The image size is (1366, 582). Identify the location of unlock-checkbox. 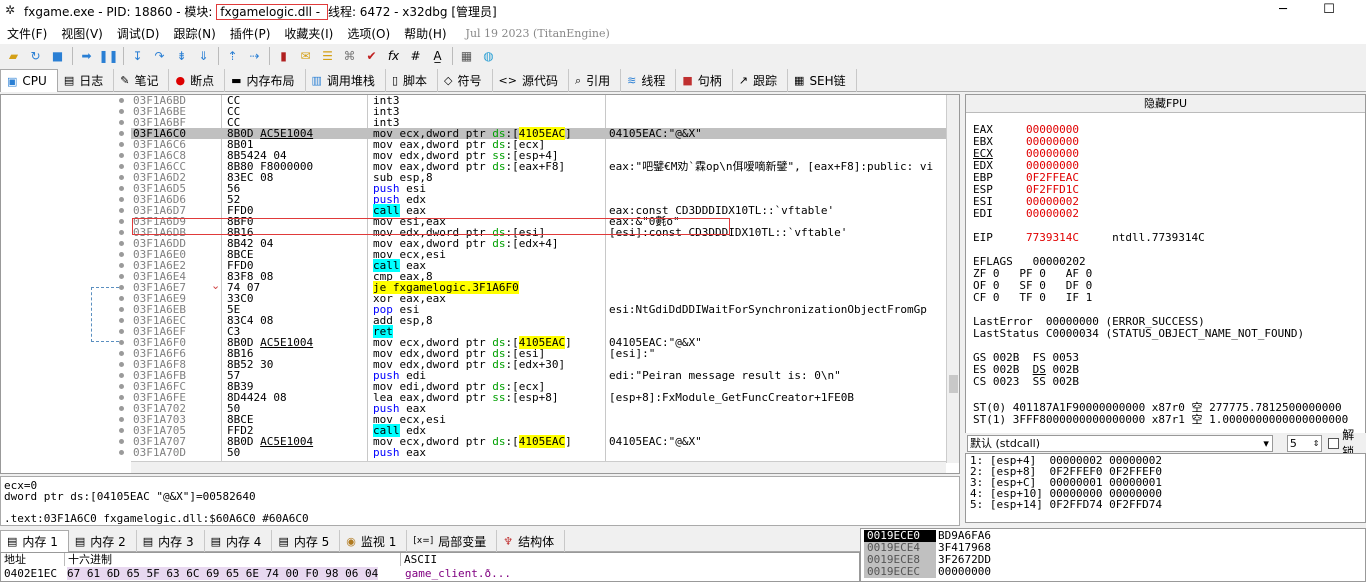
(1334, 443).